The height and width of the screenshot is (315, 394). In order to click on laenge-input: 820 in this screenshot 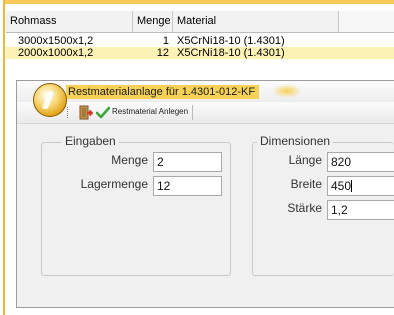, I will do `click(360, 162)`.